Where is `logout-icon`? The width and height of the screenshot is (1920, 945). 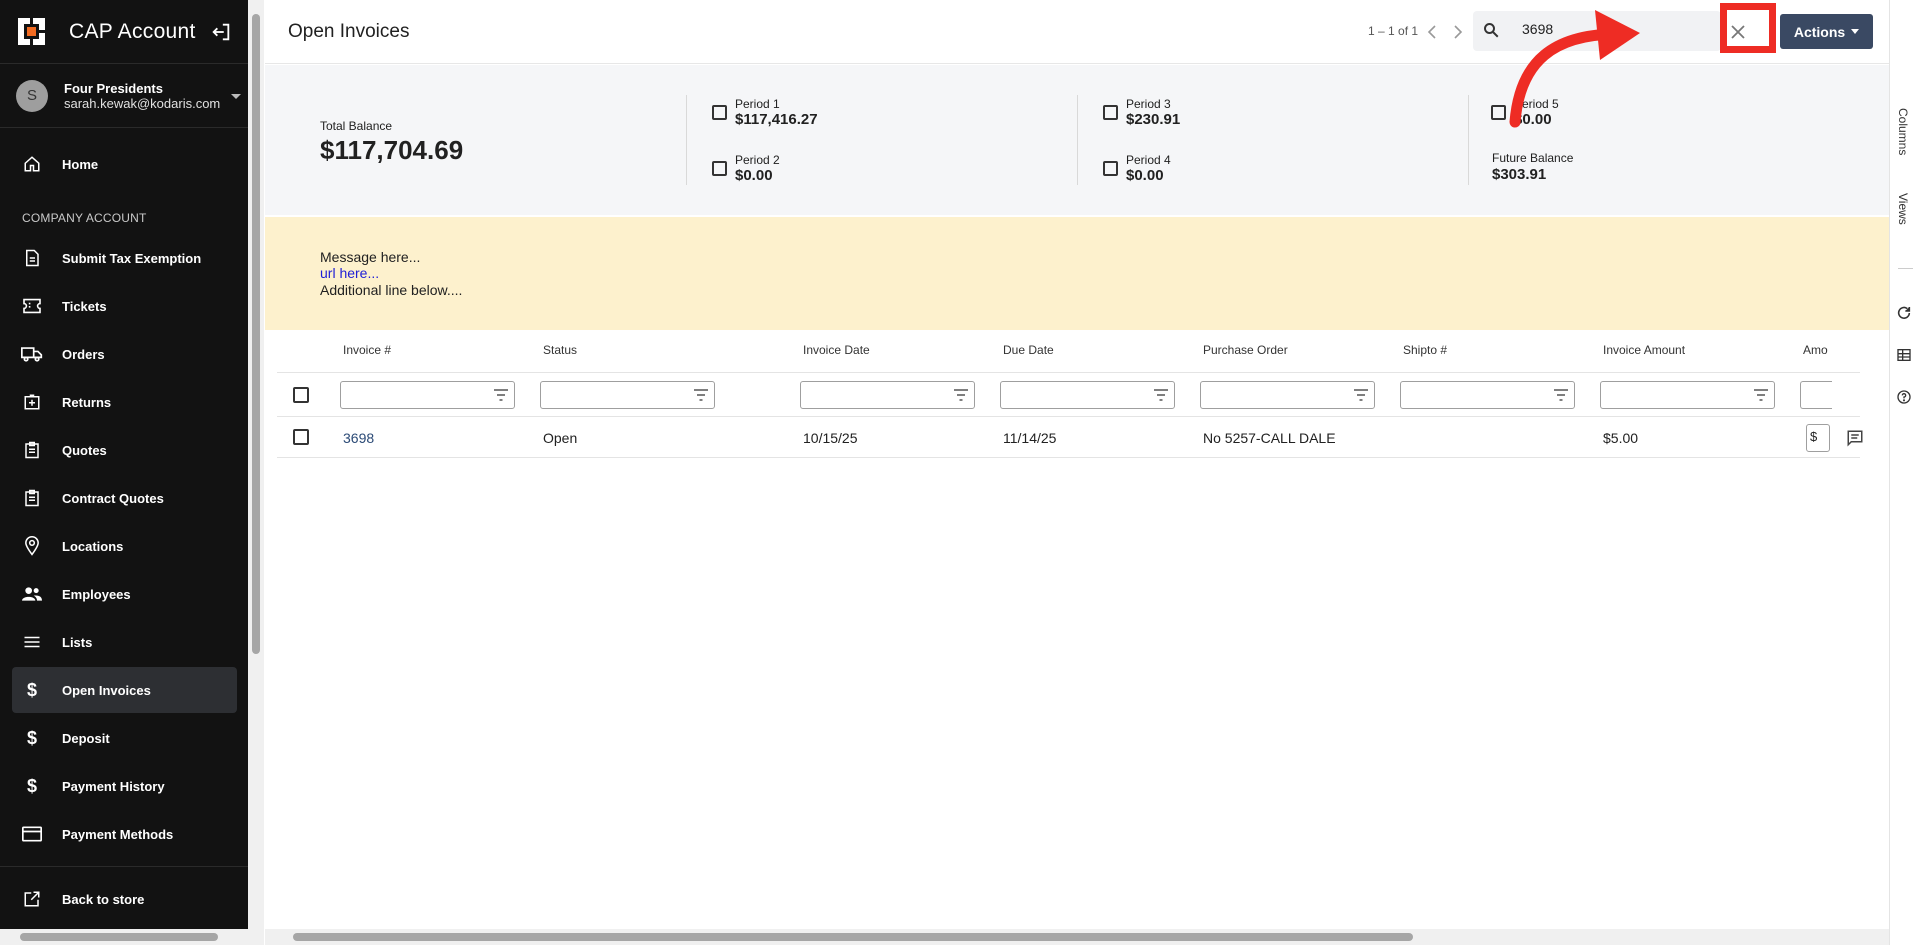 logout-icon is located at coordinates (221, 32).